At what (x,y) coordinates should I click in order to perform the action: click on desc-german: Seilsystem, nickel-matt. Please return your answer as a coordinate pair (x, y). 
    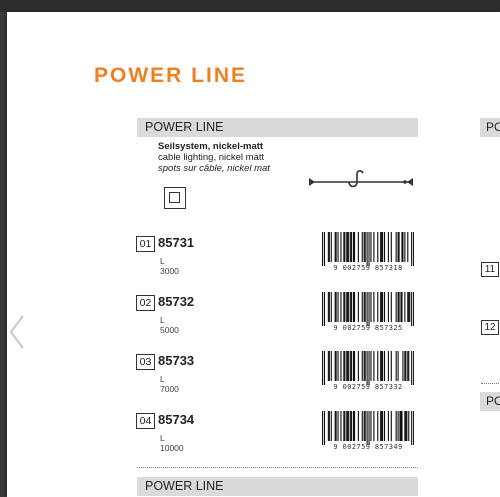
    Looking at the image, I should click on (211, 146).